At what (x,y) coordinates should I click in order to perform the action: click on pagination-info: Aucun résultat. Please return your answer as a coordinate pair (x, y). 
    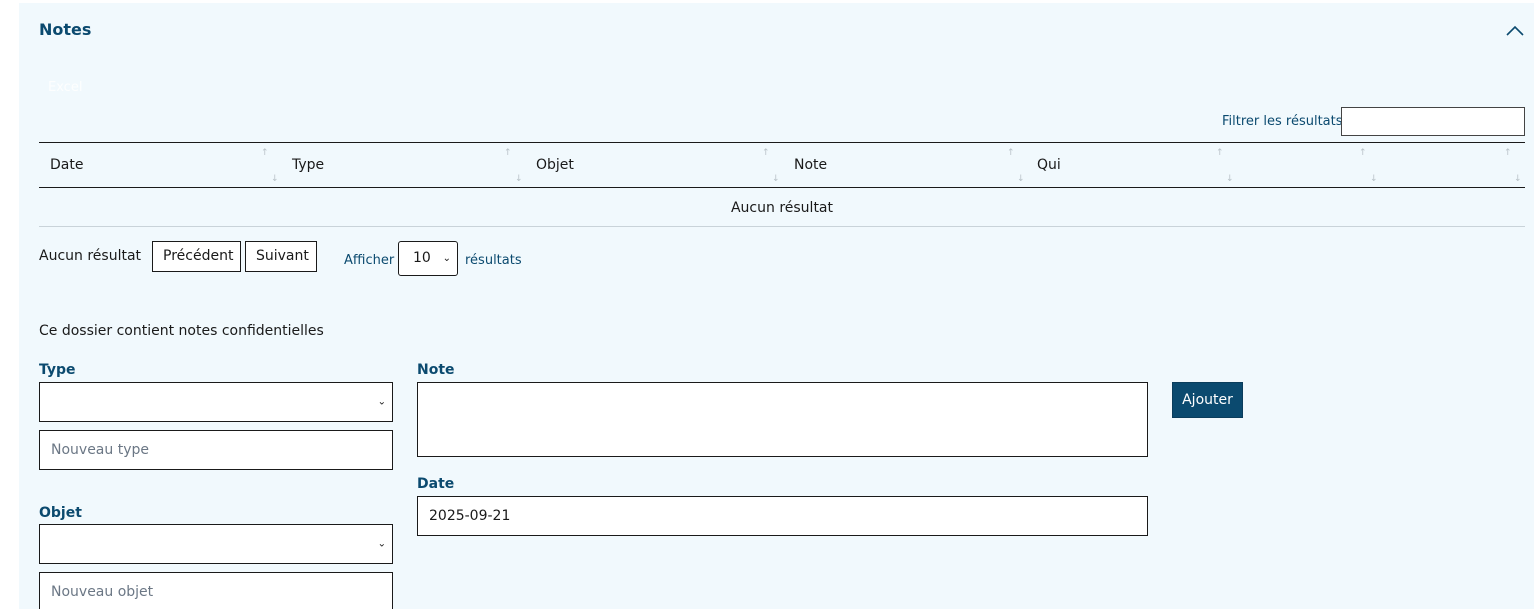
    Looking at the image, I should click on (90, 256).